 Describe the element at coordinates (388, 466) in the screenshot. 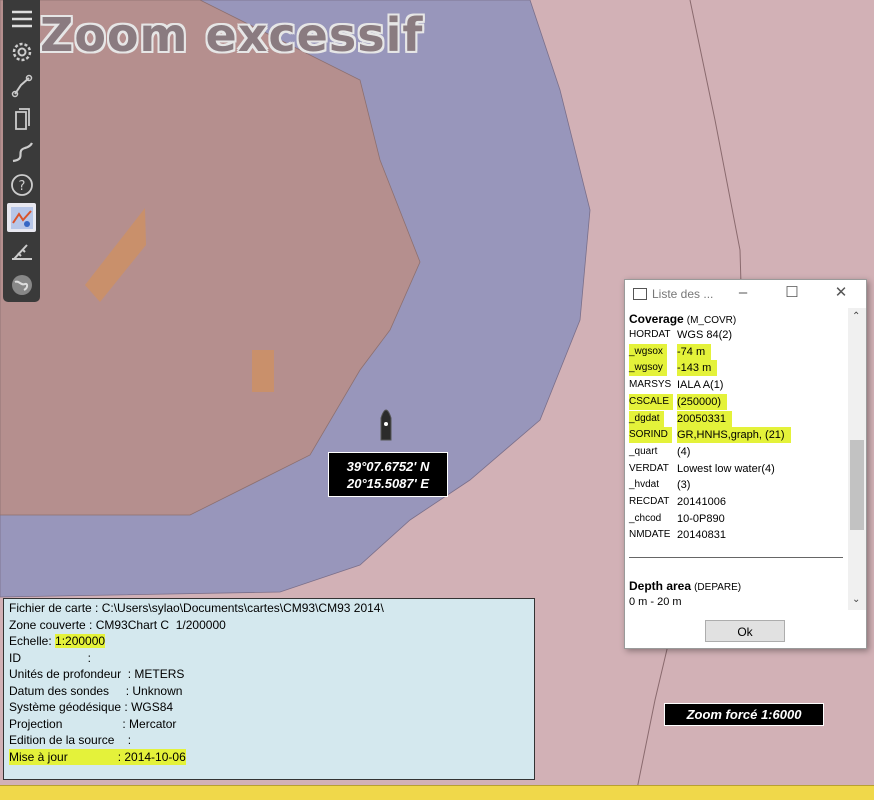

I see `latitude: 39°07.6752' N` at that location.